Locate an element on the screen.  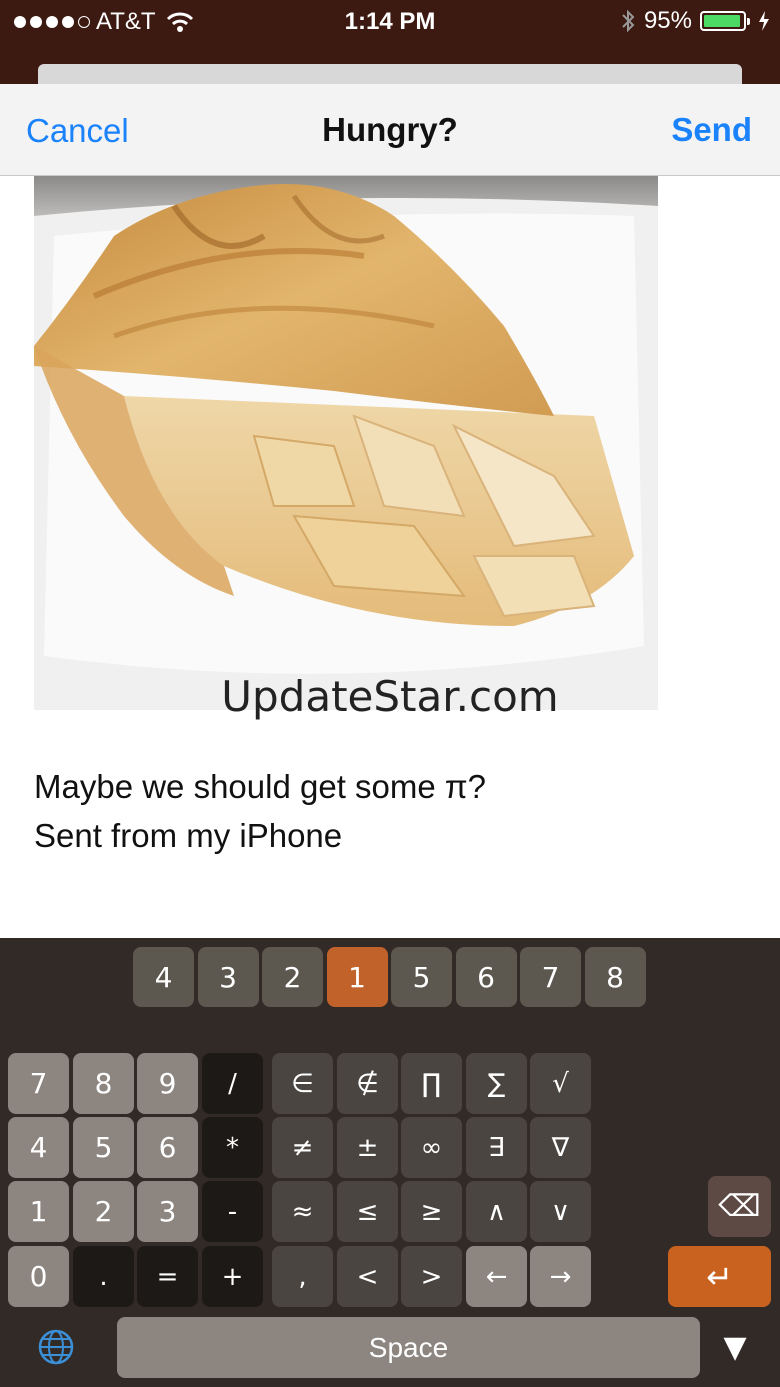
keyboard-key: 6 is located at coordinates (167, 1147).